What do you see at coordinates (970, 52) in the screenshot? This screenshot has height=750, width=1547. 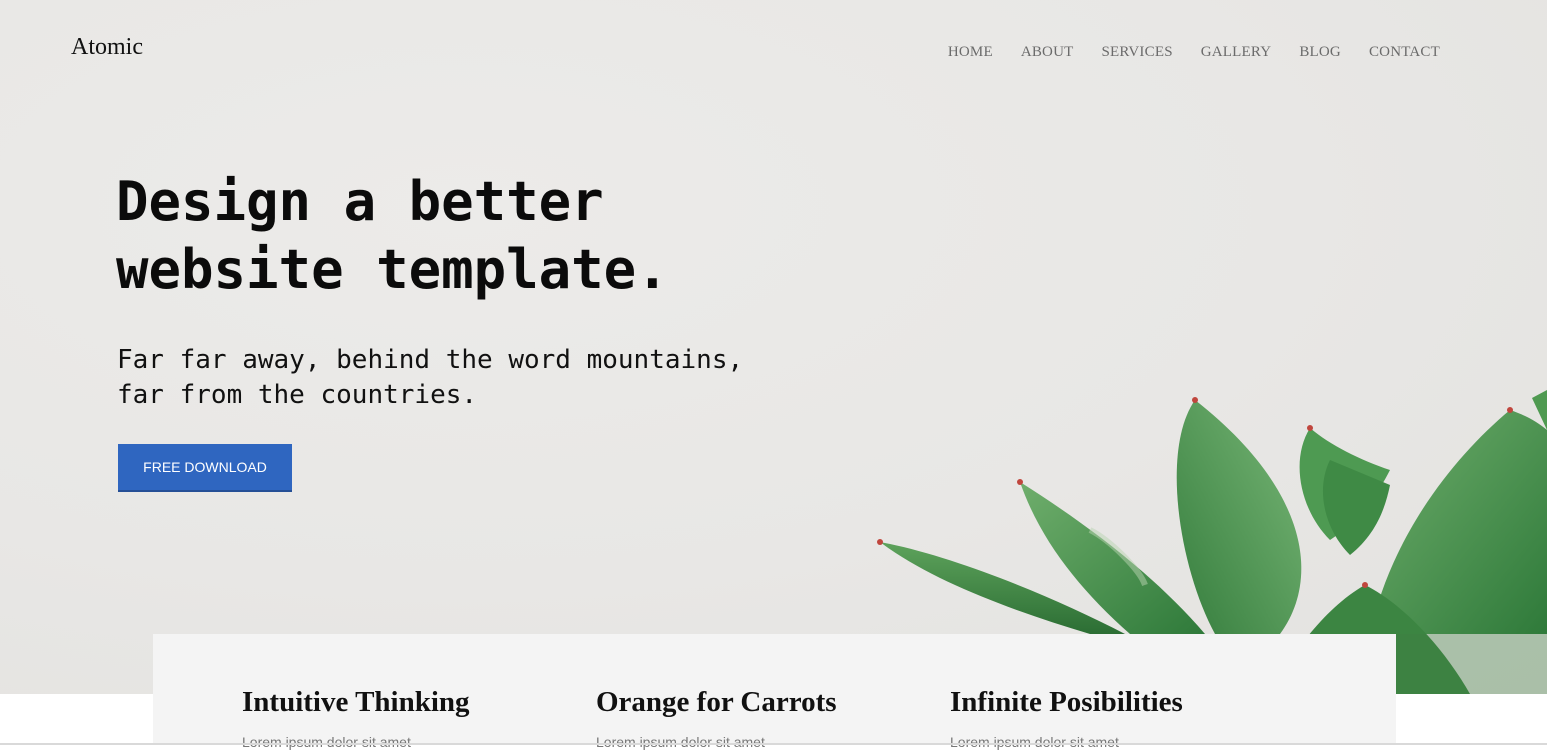 I see `nav-item-home: HOME` at bounding box center [970, 52].